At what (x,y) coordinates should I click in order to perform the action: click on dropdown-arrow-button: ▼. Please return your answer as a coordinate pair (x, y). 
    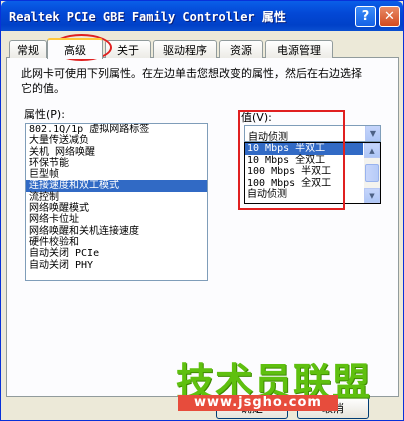
    Looking at the image, I should click on (372, 133).